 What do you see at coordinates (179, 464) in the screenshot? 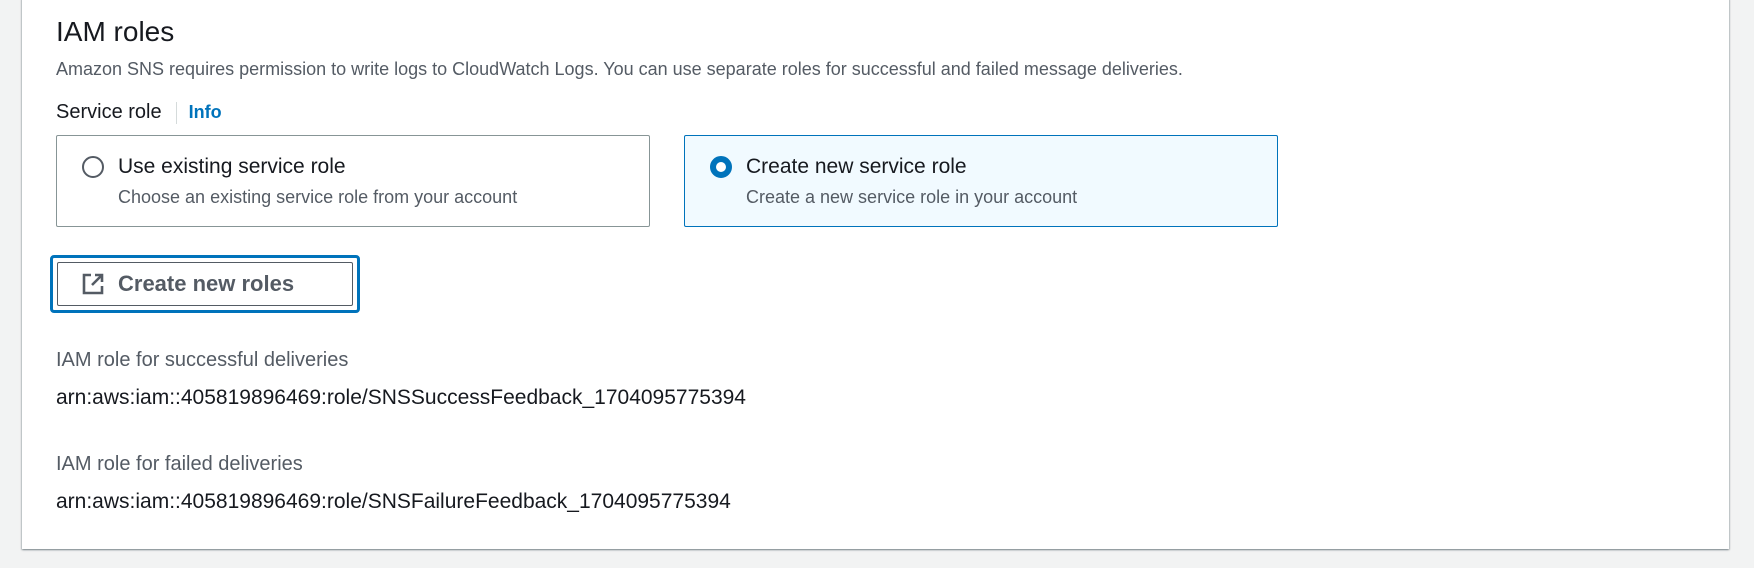
I see `failure-role-label: IAM role for failed deliveries` at bounding box center [179, 464].